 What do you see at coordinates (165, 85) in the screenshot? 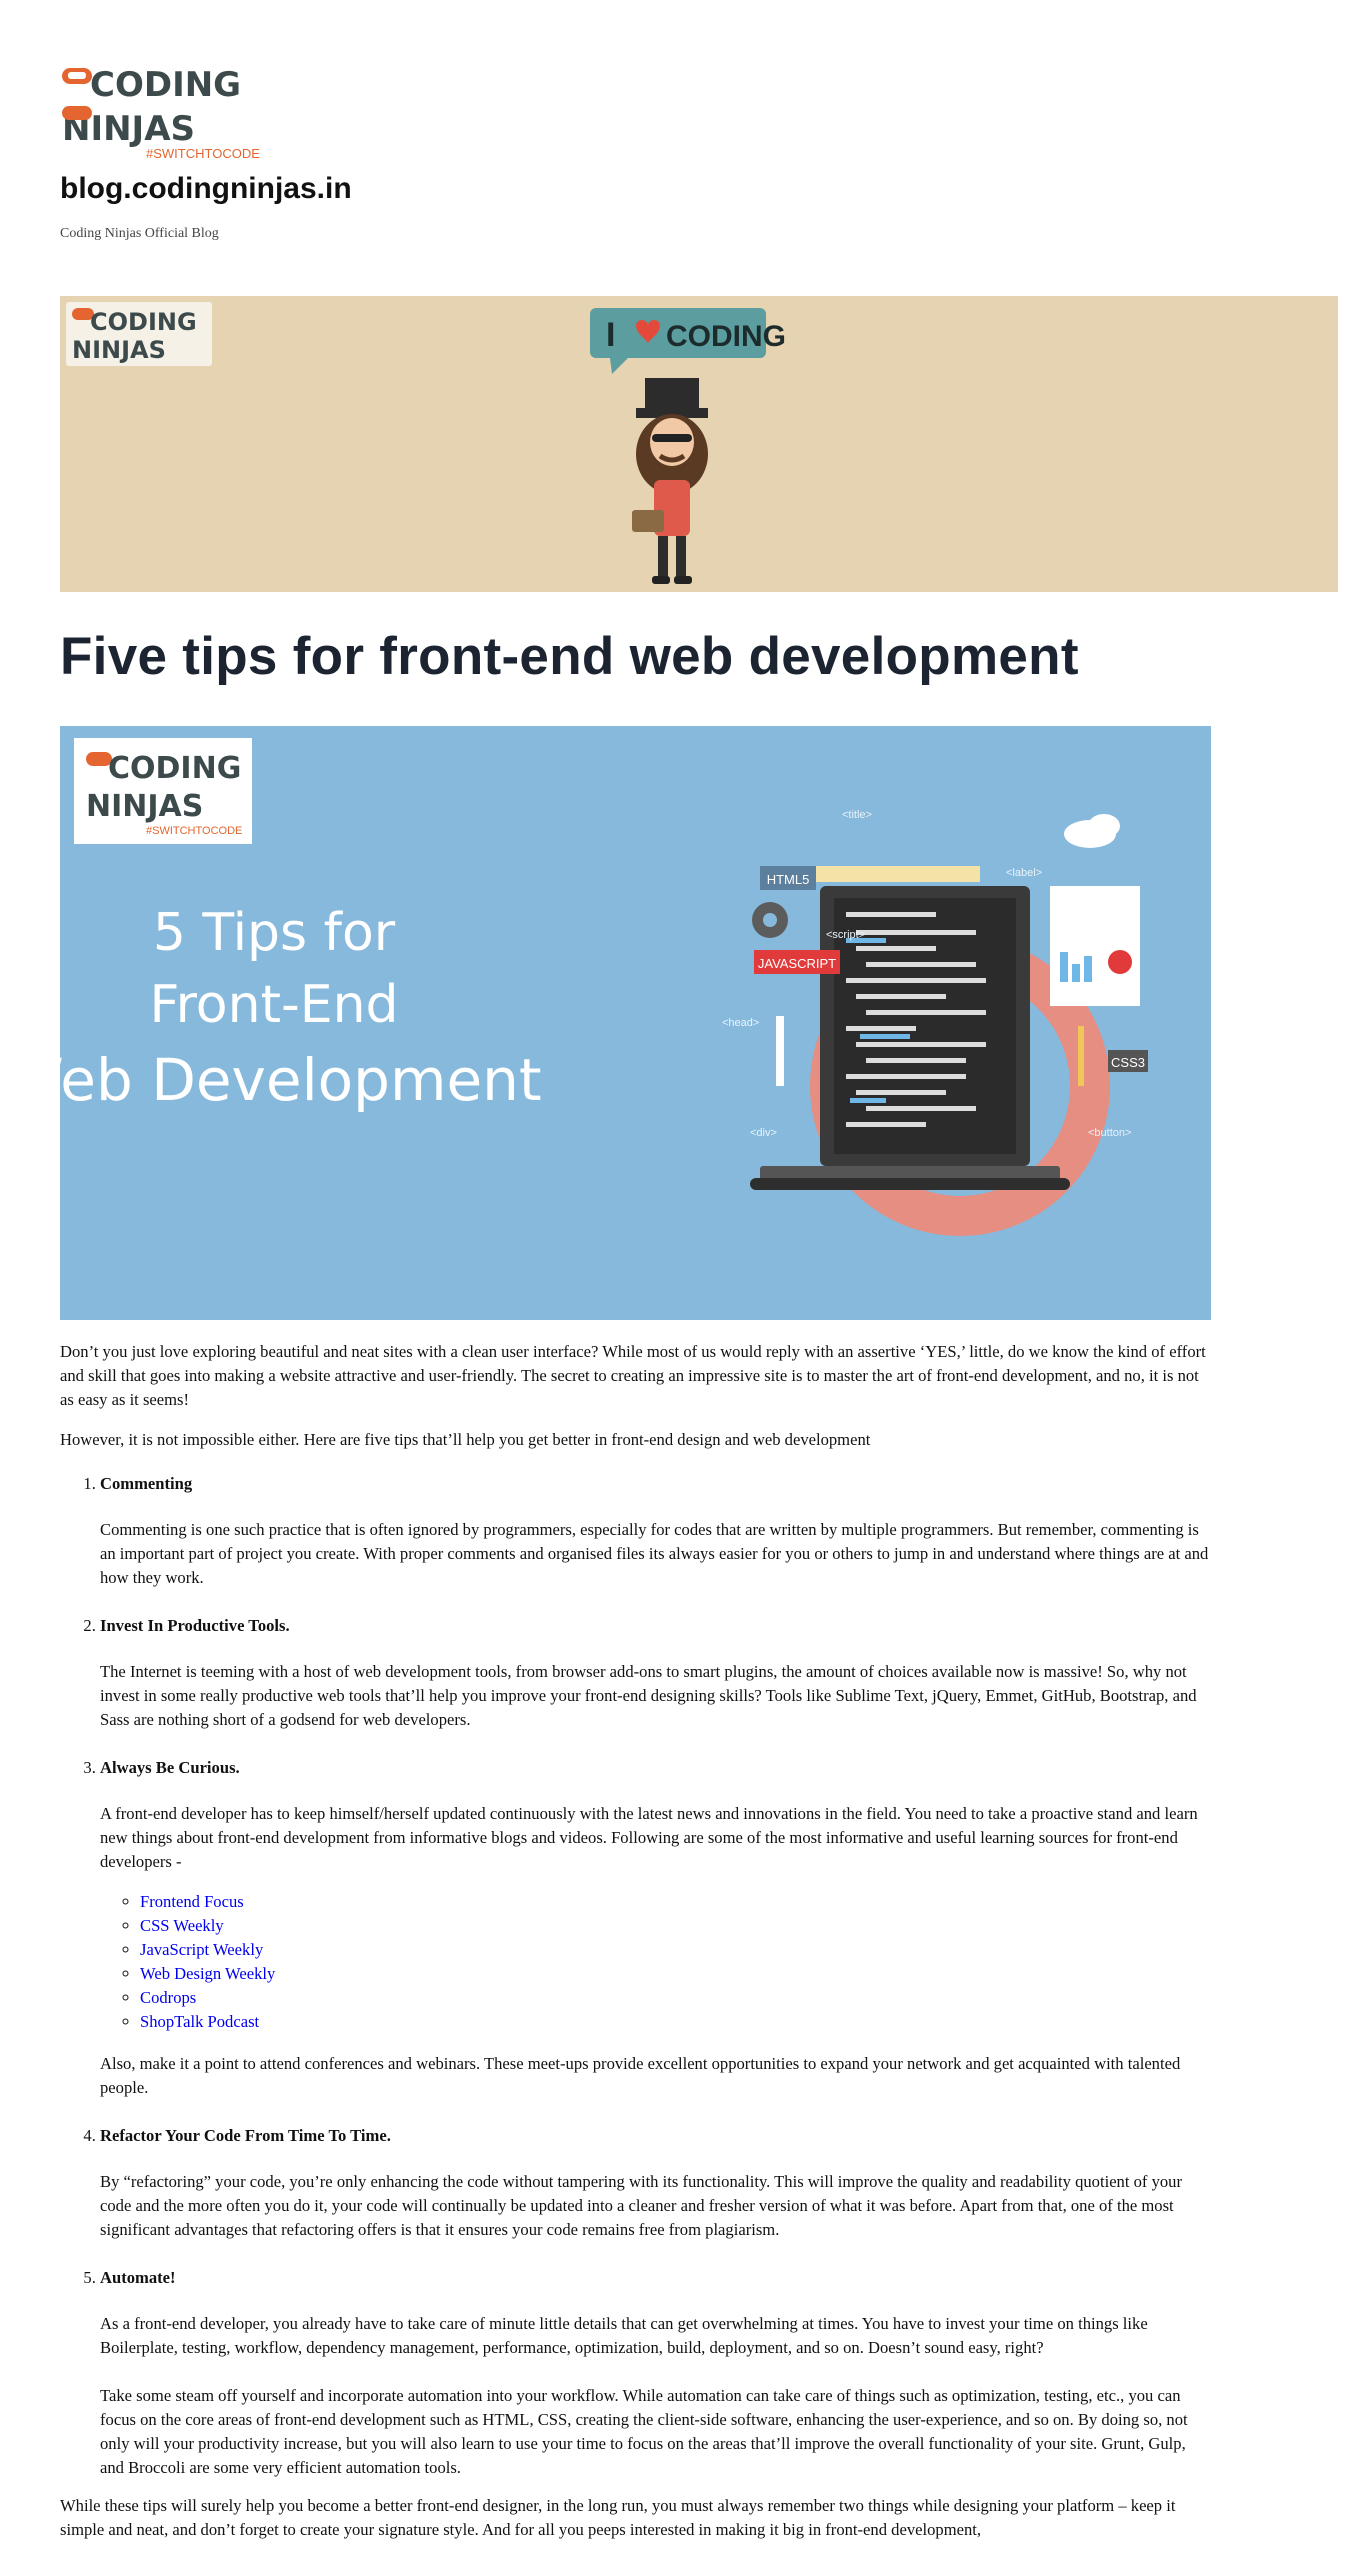
I see `logo-word-top: CODING` at bounding box center [165, 85].